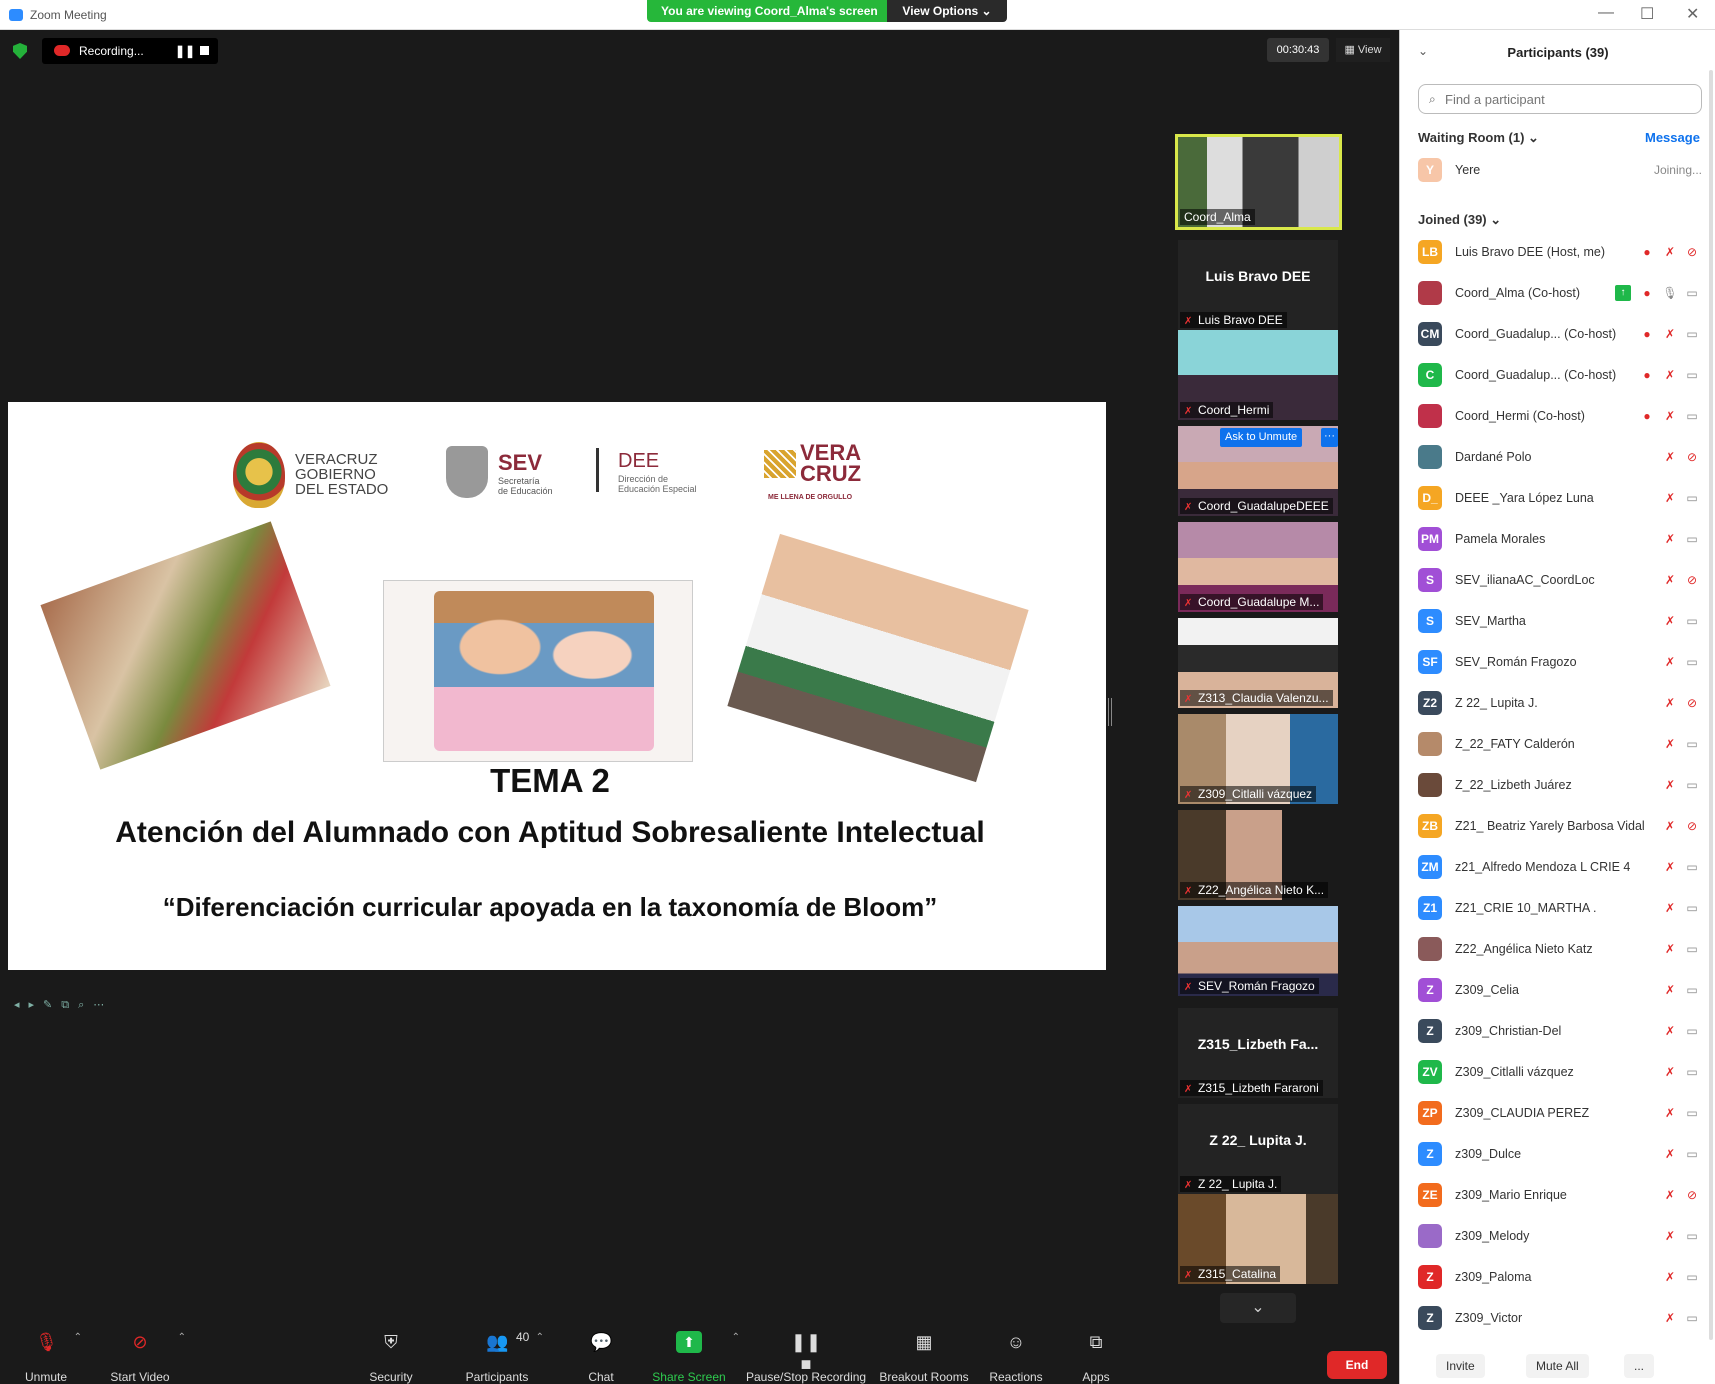 Image resolution: width=1715 pixels, height=1384 pixels. I want to click on participant-search-input, so click(1570, 99).